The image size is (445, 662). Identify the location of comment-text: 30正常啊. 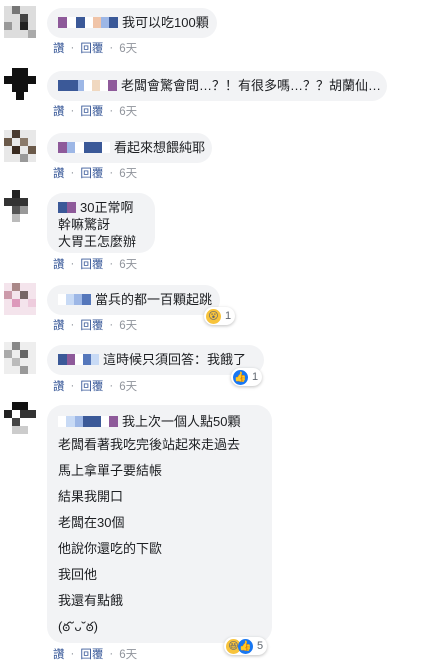
(107, 207).